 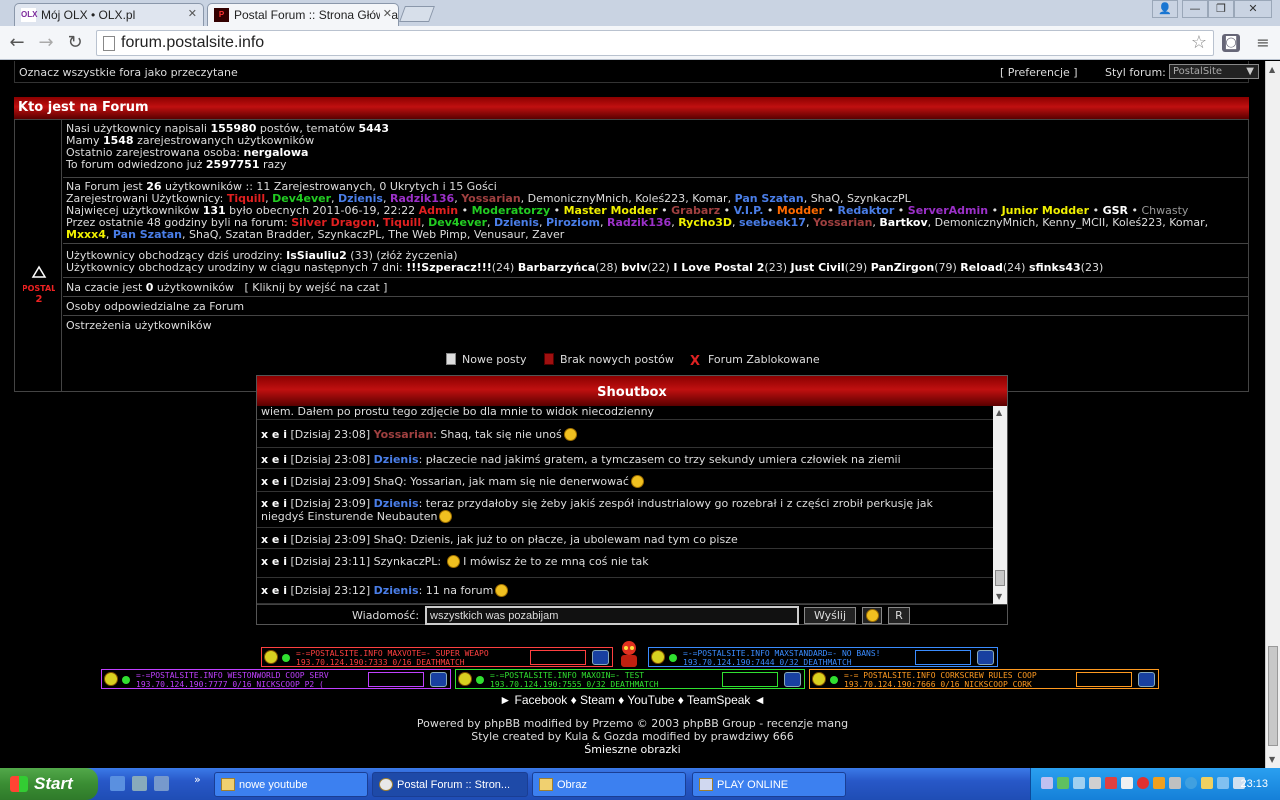 What do you see at coordinates (556, 267) in the screenshot?
I see `birthday-user-link: Barbarzyńca` at bounding box center [556, 267].